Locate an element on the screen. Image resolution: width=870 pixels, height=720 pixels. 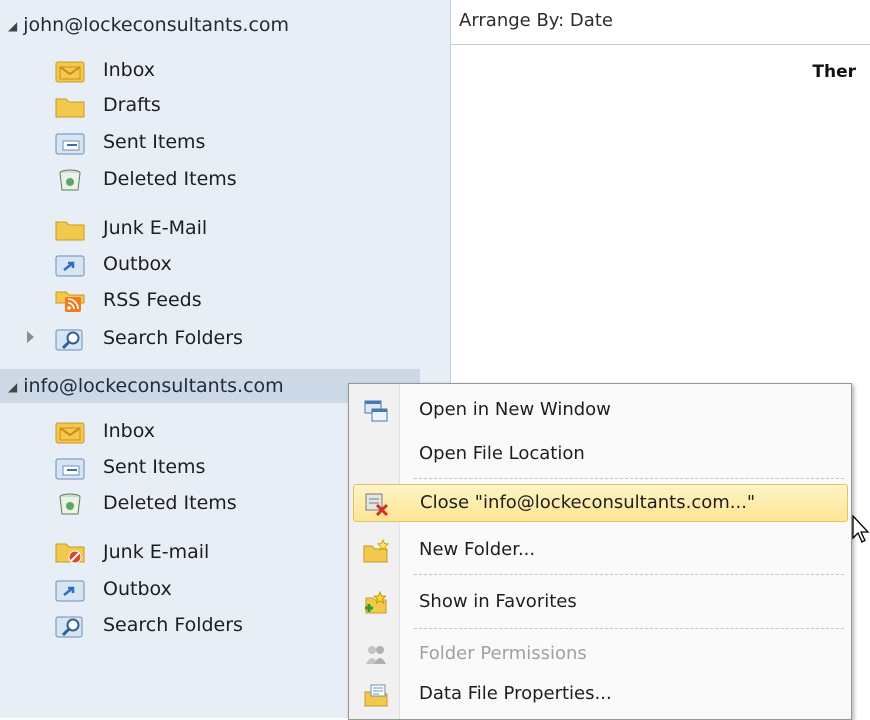
menu-item-open-file-location: Open File Location is located at coordinates (599, 455).